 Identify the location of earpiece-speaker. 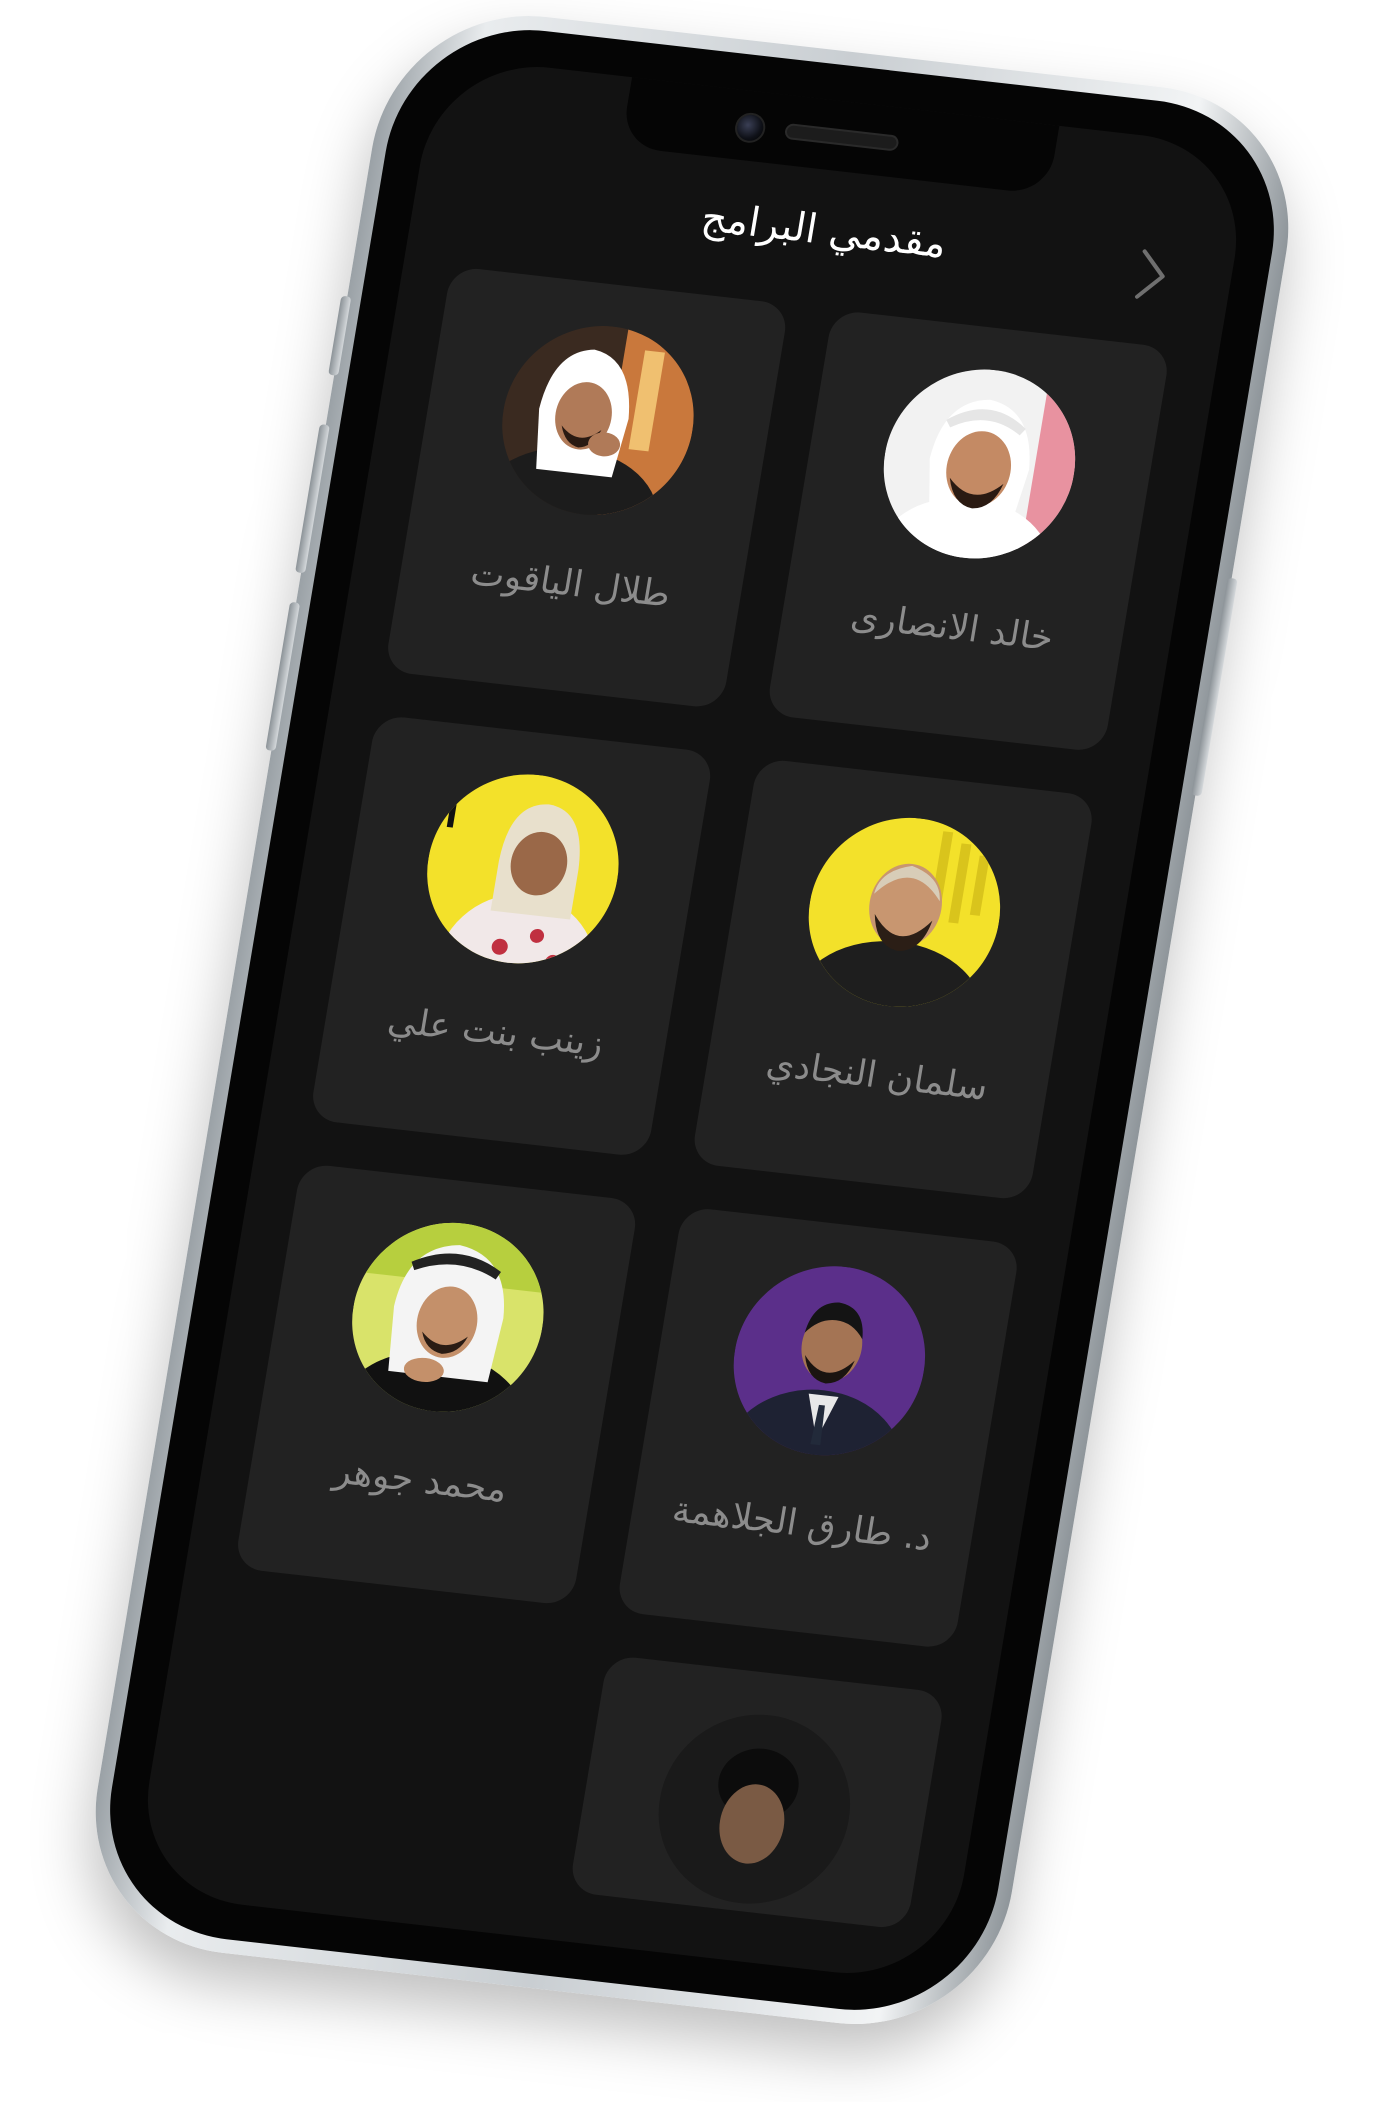
(841, 137).